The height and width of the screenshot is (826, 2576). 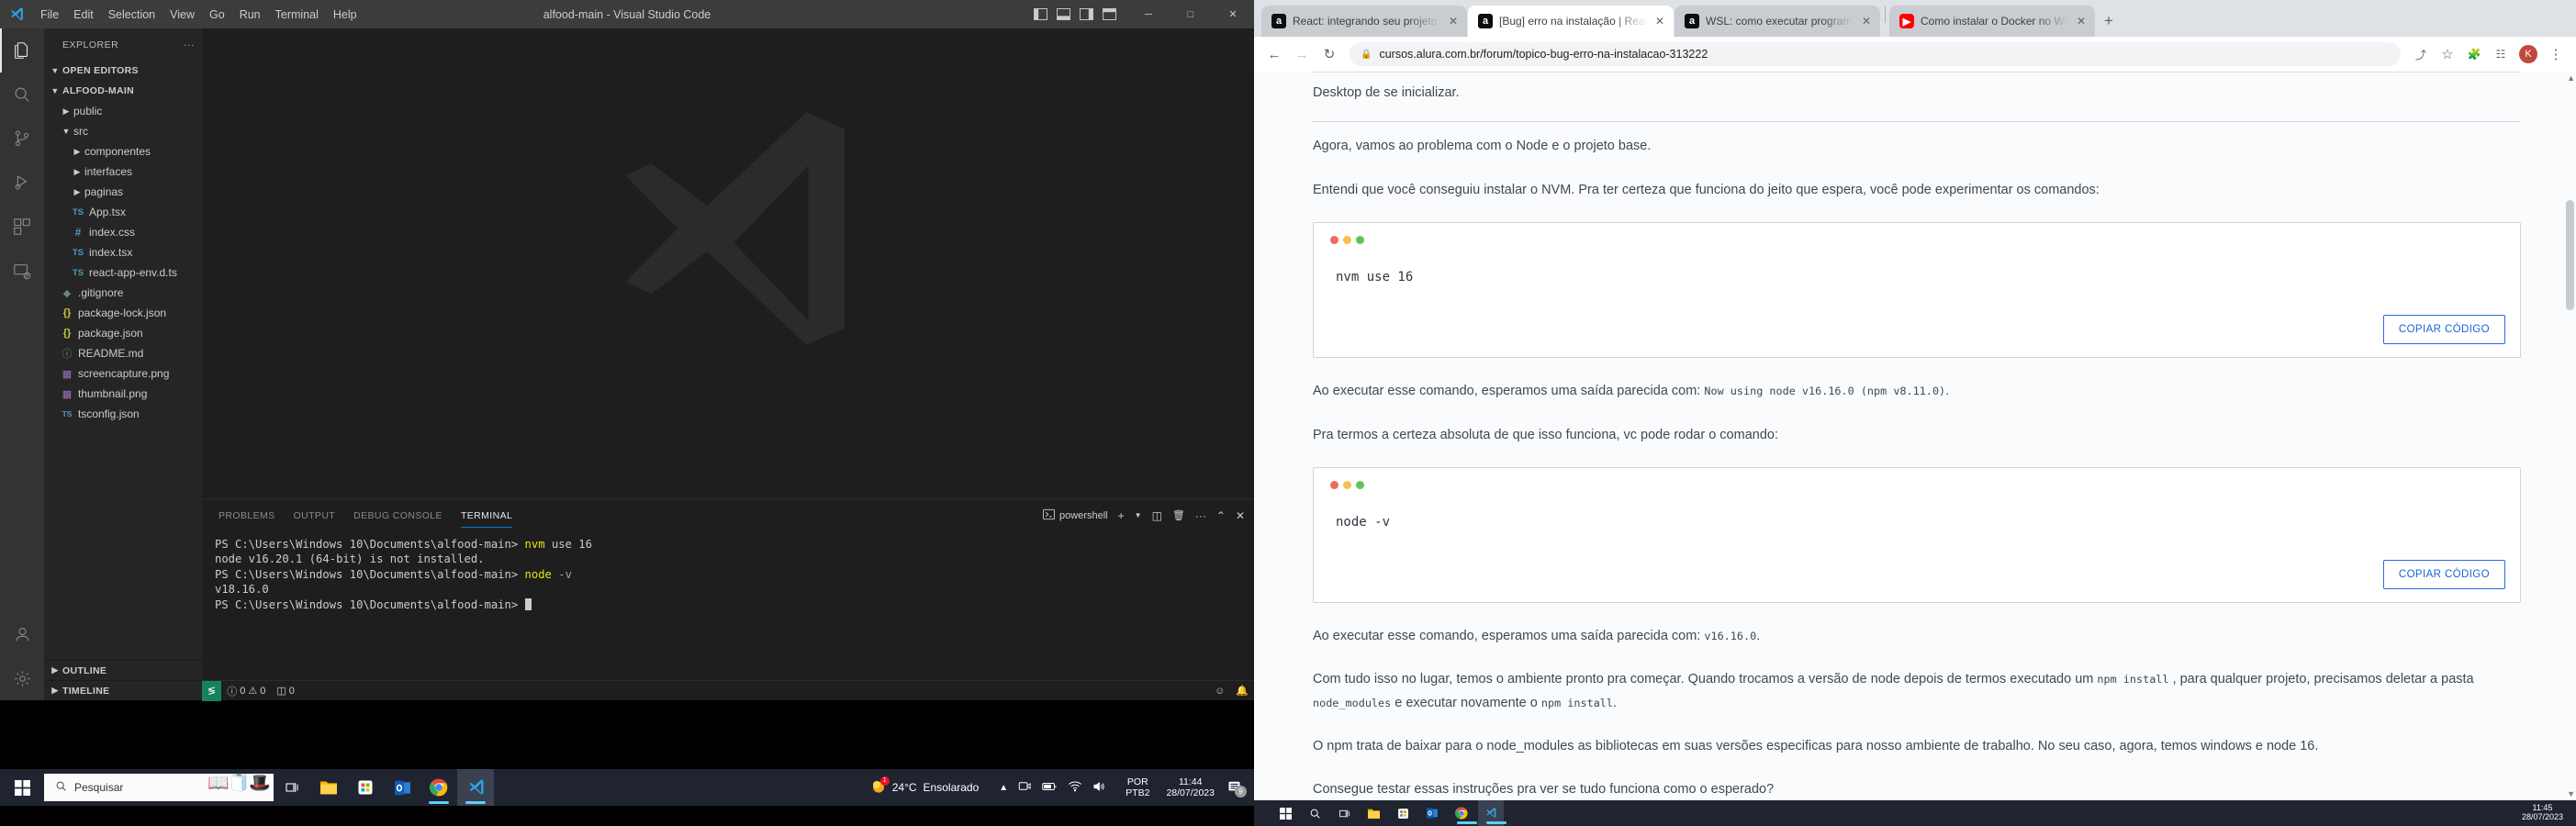 What do you see at coordinates (1314, 813) in the screenshot?
I see `search-button-right` at bounding box center [1314, 813].